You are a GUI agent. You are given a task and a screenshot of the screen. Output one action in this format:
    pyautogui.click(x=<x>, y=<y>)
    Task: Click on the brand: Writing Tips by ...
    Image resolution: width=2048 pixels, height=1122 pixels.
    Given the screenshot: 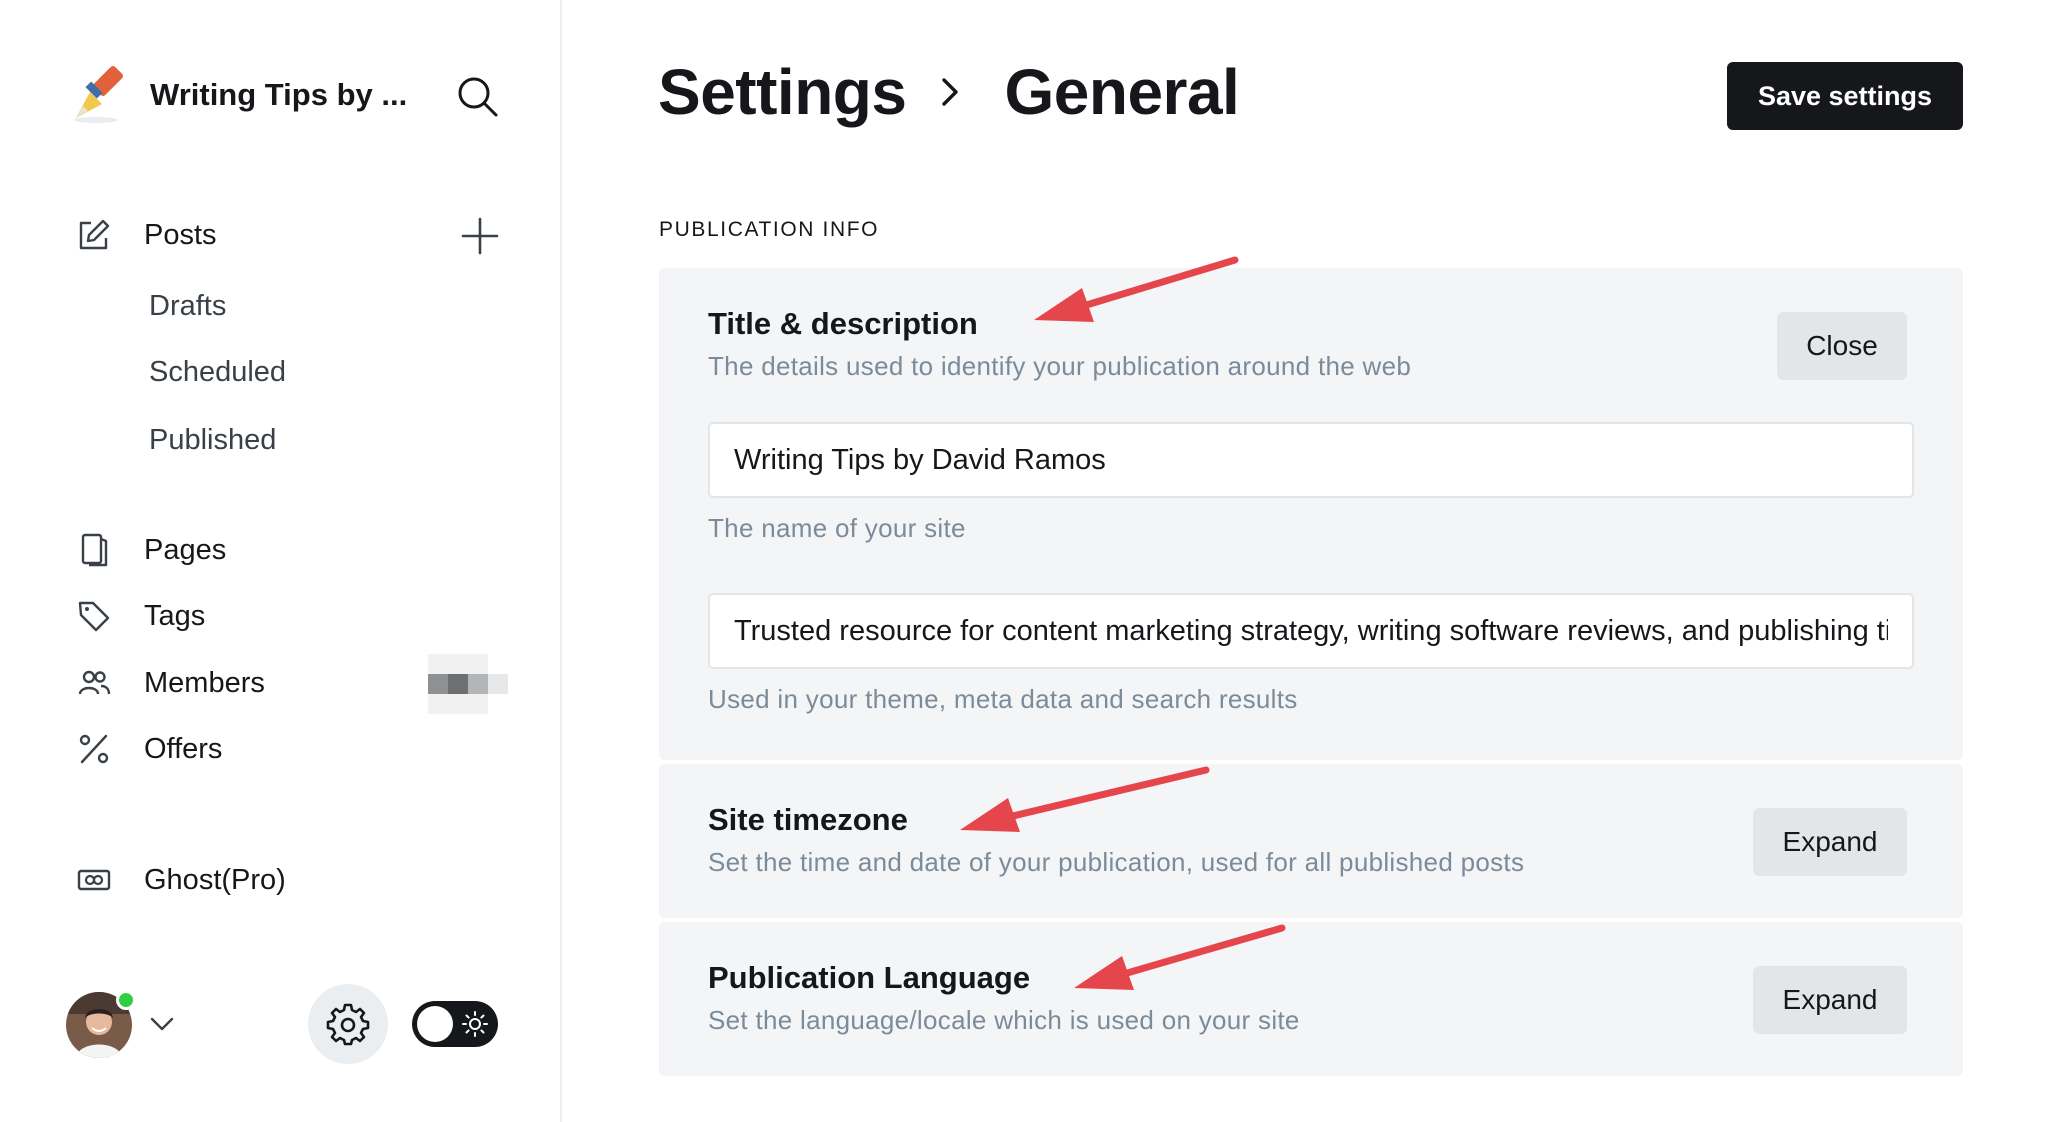 What is the action you would take?
    pyautogui.click(x=236, y=95)
    